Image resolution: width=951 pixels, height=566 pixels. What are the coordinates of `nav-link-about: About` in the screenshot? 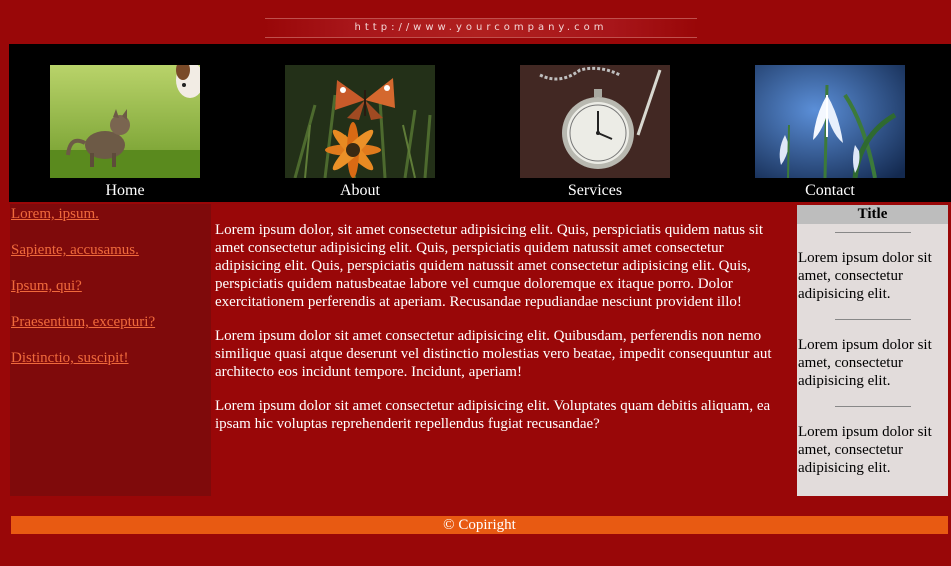 It's located at (360, 191).